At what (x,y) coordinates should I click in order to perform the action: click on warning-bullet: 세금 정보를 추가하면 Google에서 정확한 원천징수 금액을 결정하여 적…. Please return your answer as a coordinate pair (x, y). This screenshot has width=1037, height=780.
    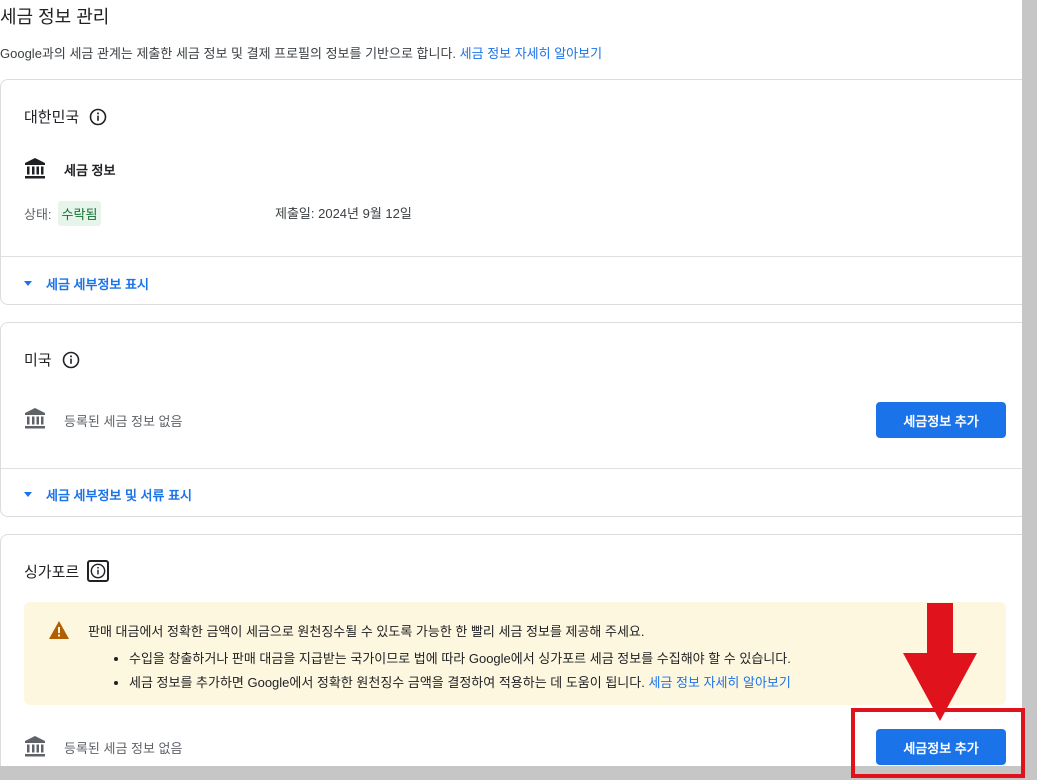
    Looking at the image, I should click on (460, 681).